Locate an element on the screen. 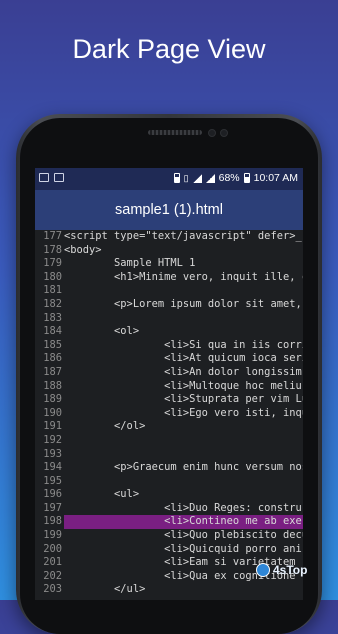  code-line: 180 <h1>Minime vero, inquit ille, c is located at coordinates (169, 277).